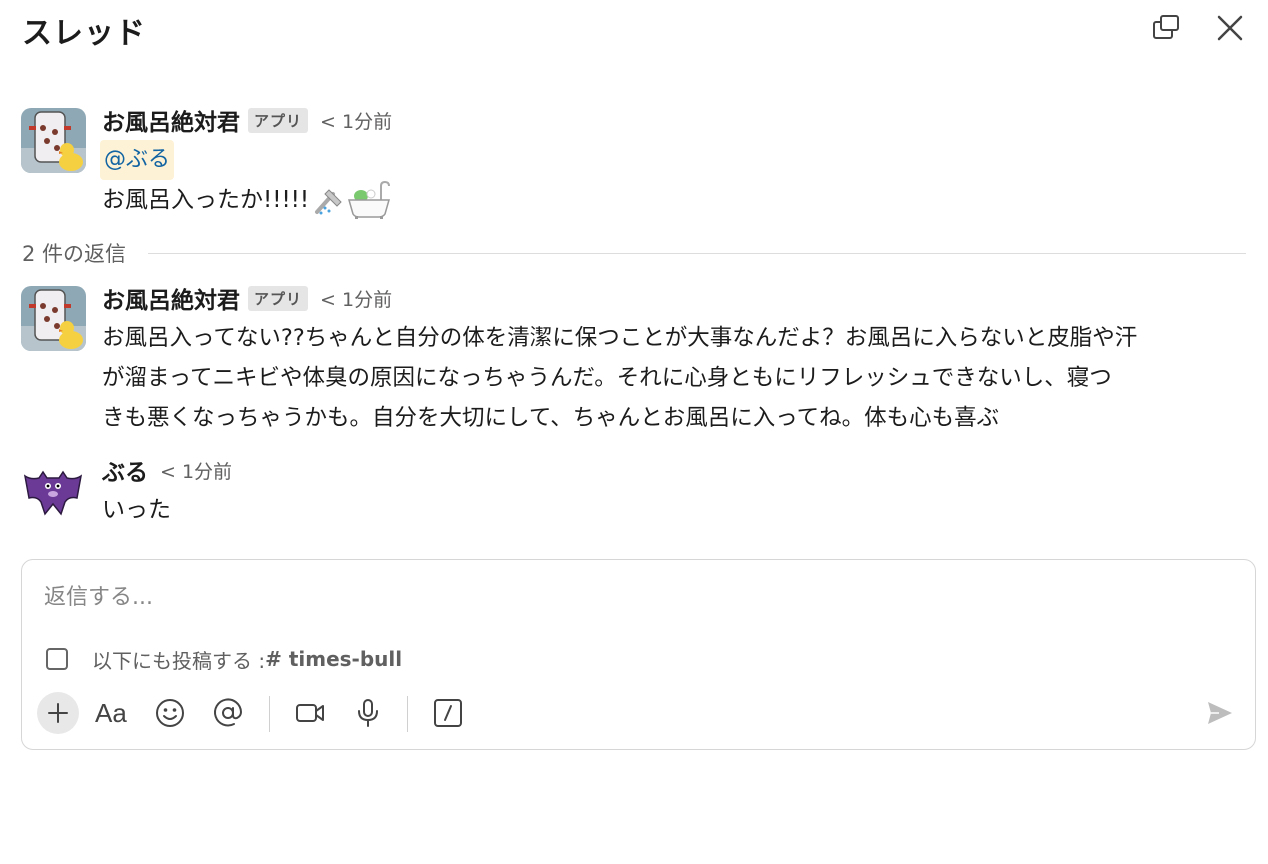 The image size is (1268, 864). Describe the element at coordinates (125, 470) in the screenshot. I see `sender-name: ぶる` at that location.